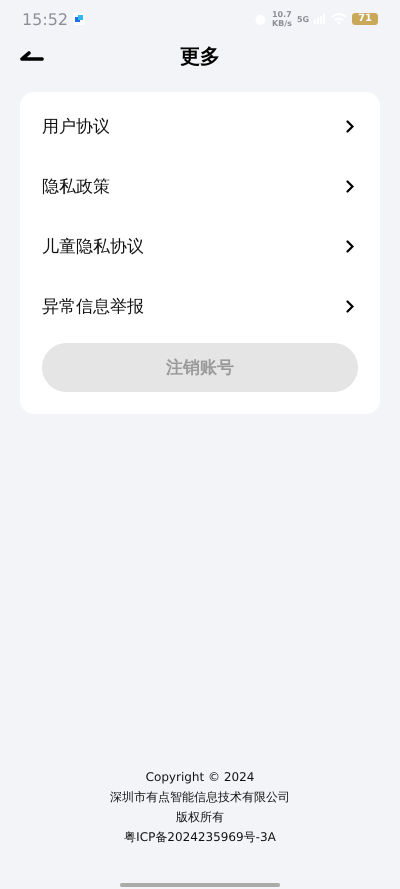 This screenshot has width=400, height=889. I want to click on network-type: 5G, so click(303, 19).